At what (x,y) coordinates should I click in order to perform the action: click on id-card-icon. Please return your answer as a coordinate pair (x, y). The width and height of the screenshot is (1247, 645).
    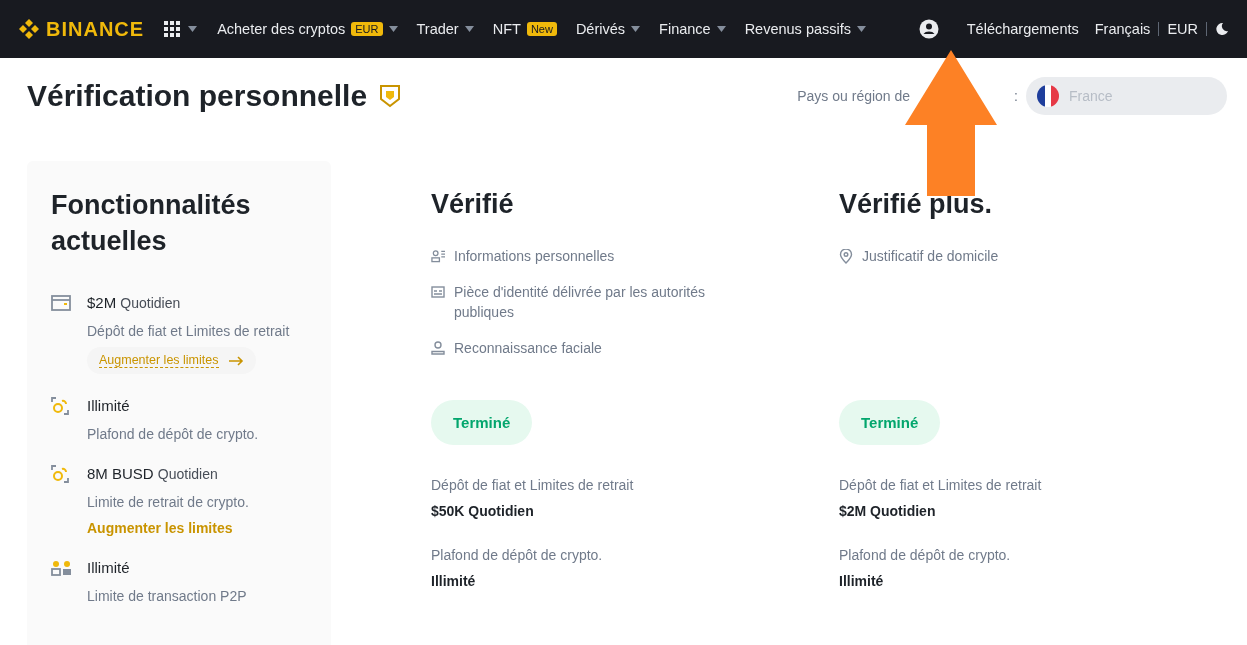
    Looking at the image, I should click on (438, 292).